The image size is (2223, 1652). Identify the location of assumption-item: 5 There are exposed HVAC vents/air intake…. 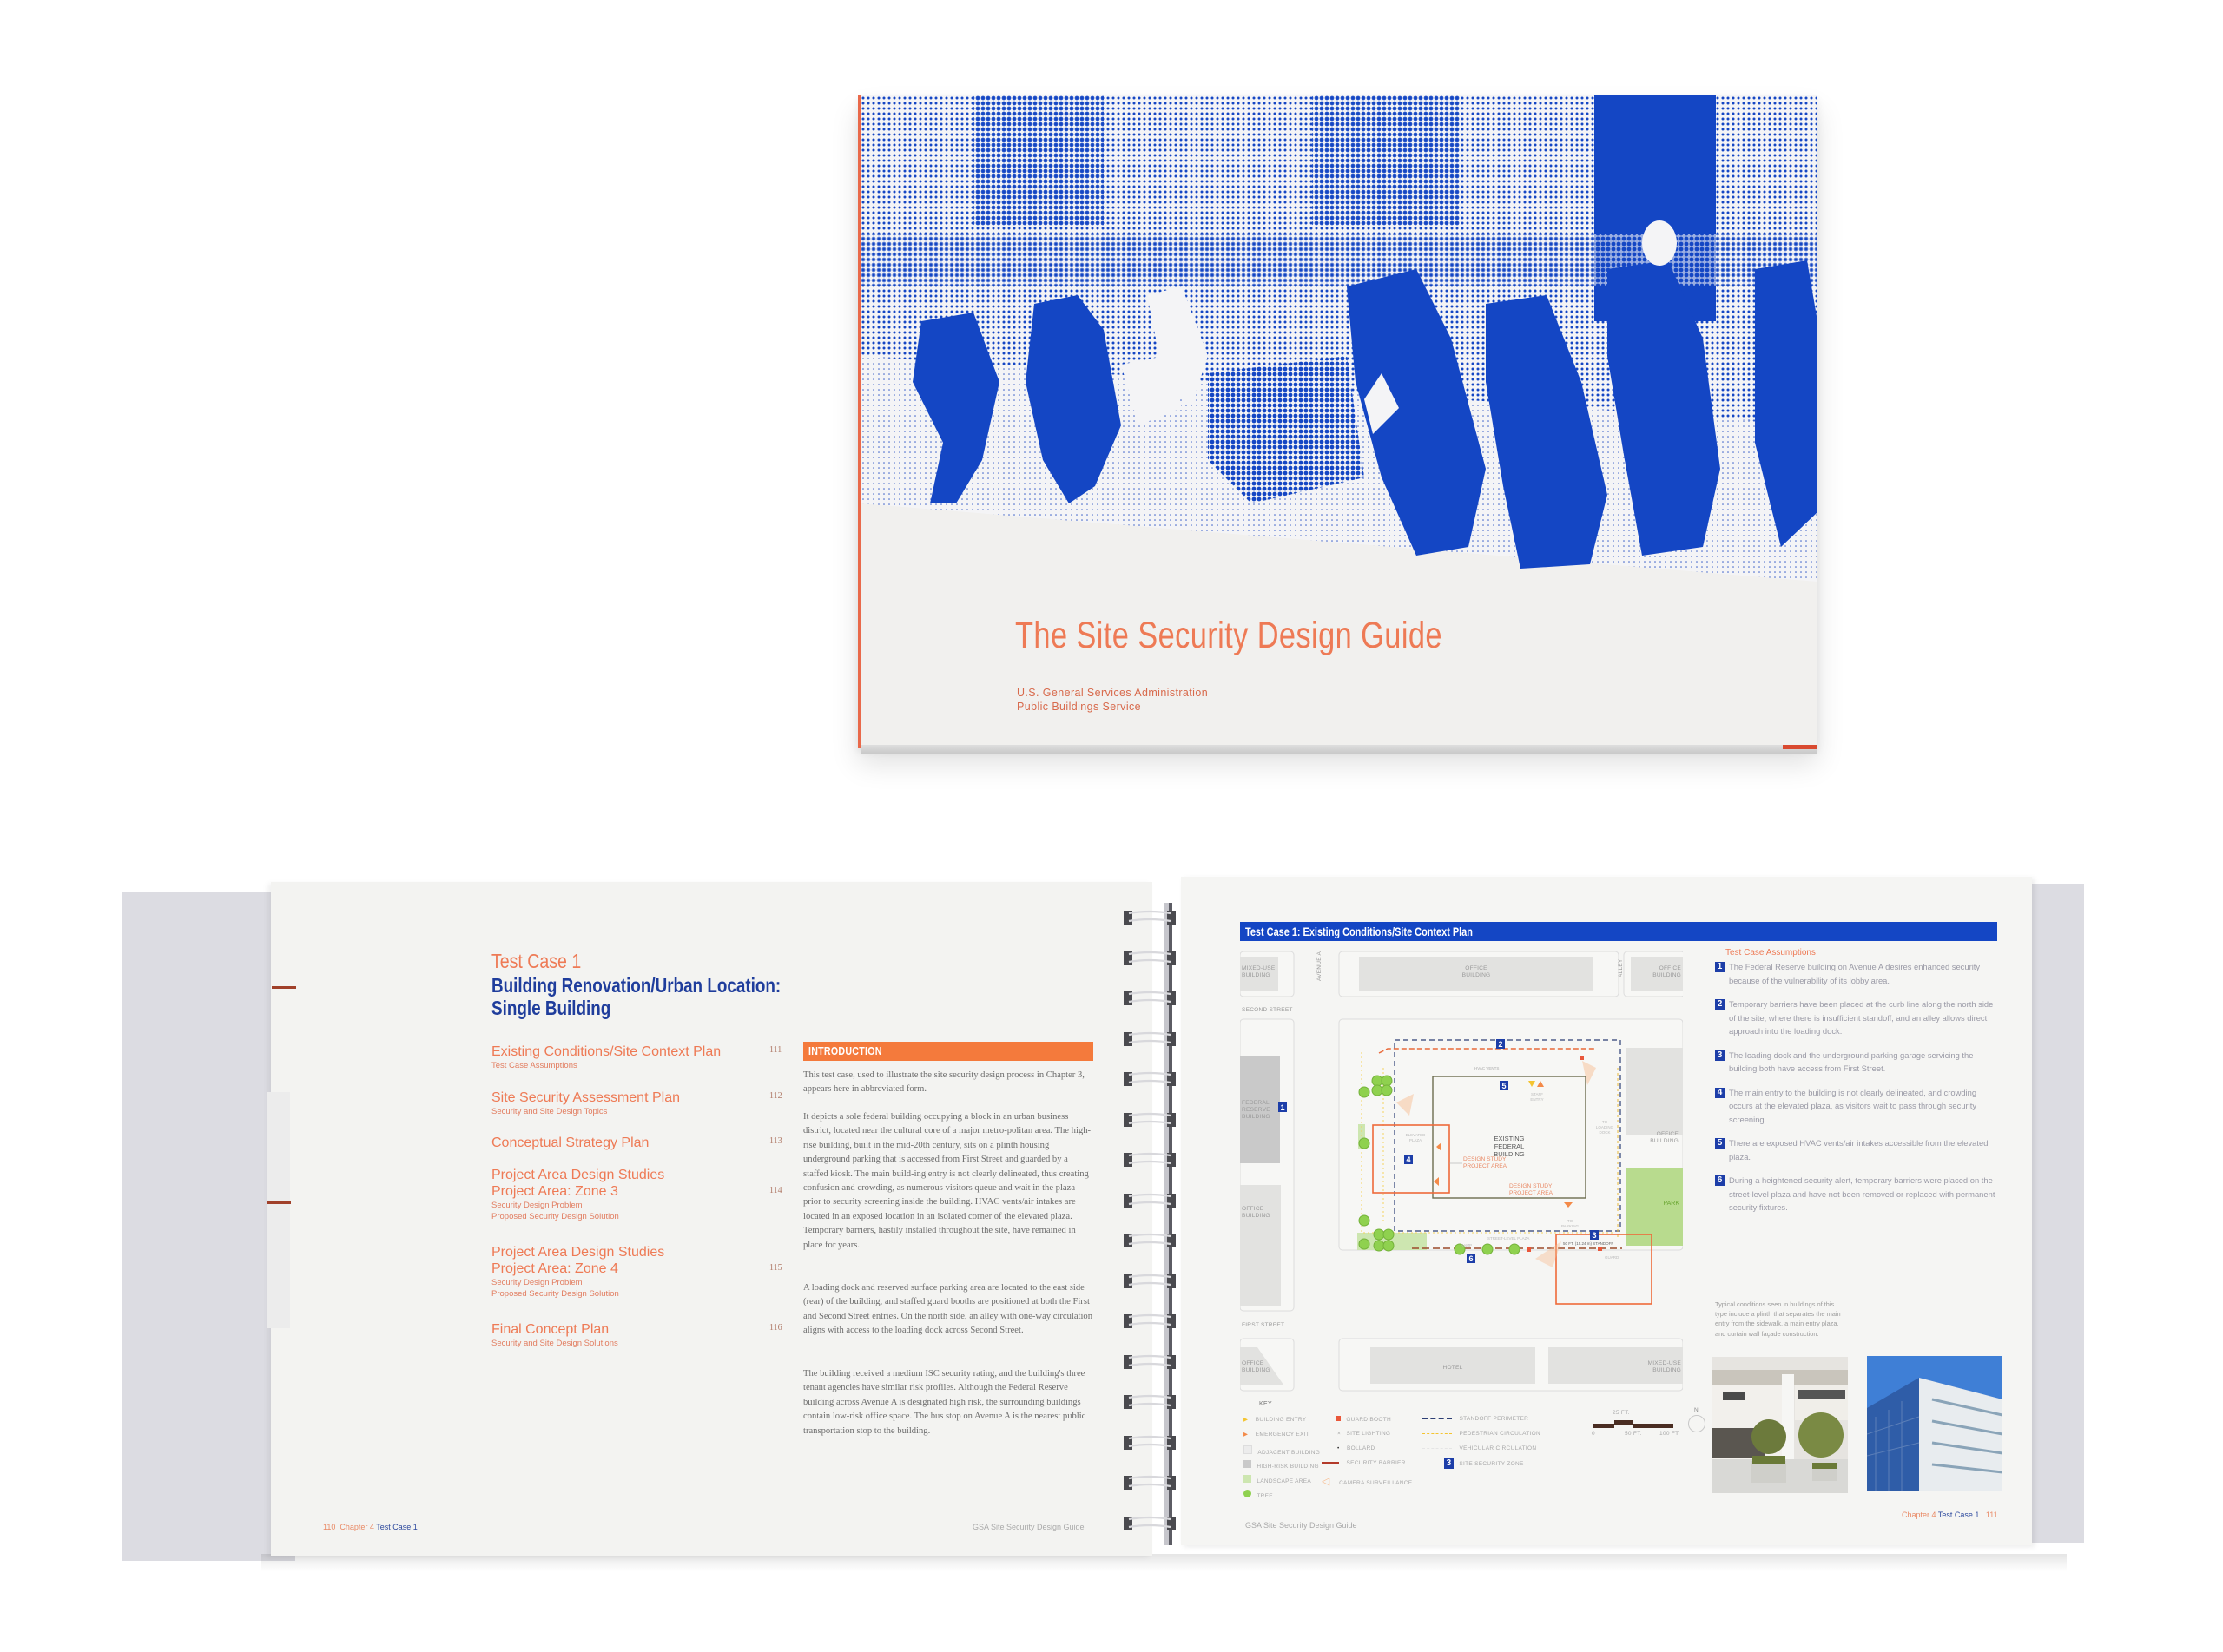
(1859, 1149).